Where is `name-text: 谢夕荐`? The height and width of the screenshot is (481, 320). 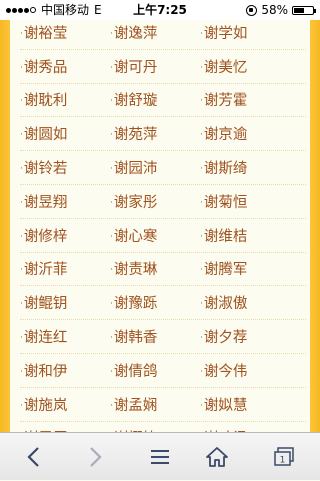 name-text: 谢夕荐 is located at coordinates (225, 338).